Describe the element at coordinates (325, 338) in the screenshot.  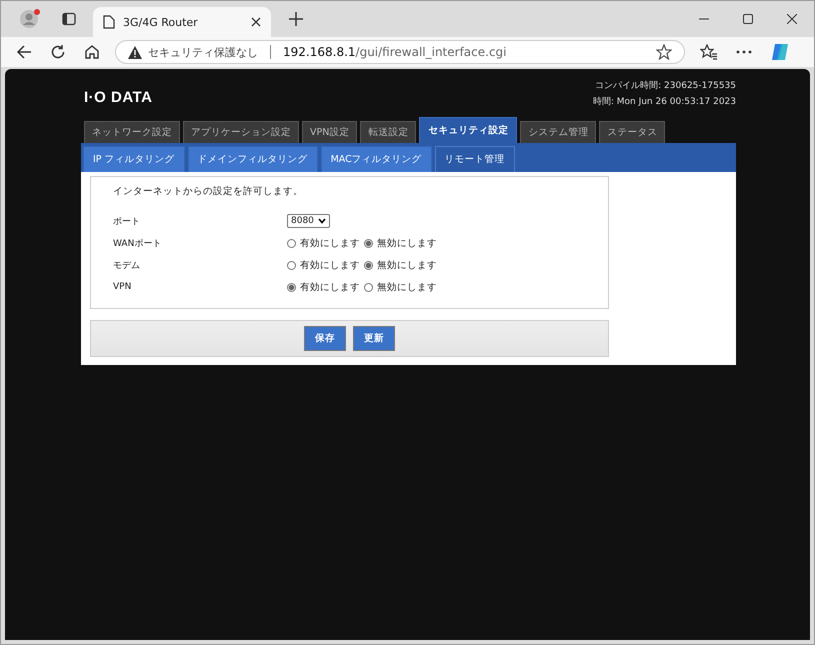
I see `action-button: 保存` at that location.